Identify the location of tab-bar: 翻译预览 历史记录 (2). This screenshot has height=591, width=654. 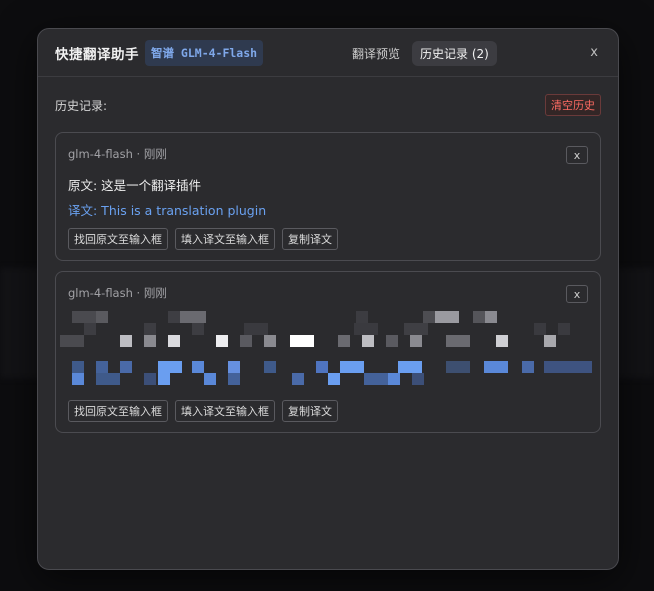
(420, 53).